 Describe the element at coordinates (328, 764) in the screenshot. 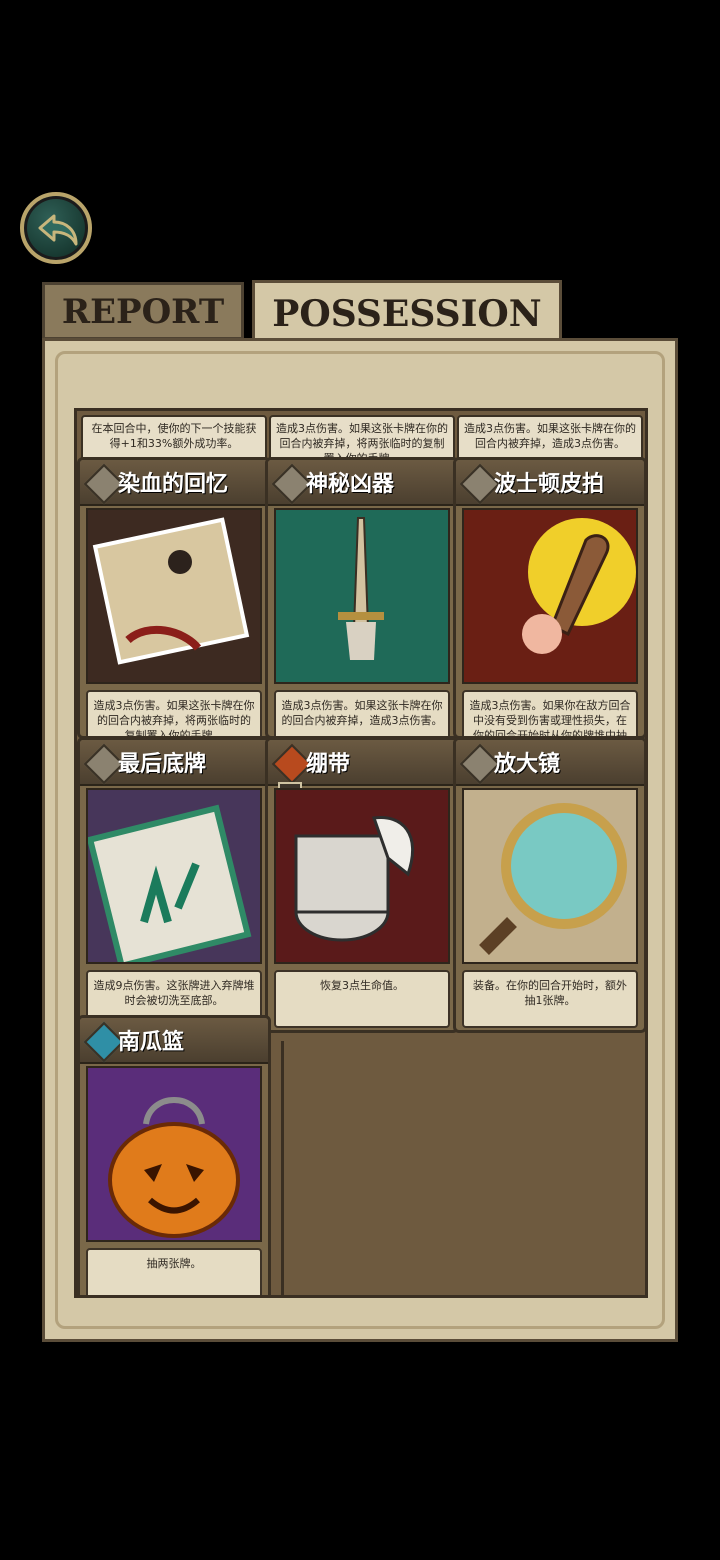

I see `card-title: 绷带` at that location.